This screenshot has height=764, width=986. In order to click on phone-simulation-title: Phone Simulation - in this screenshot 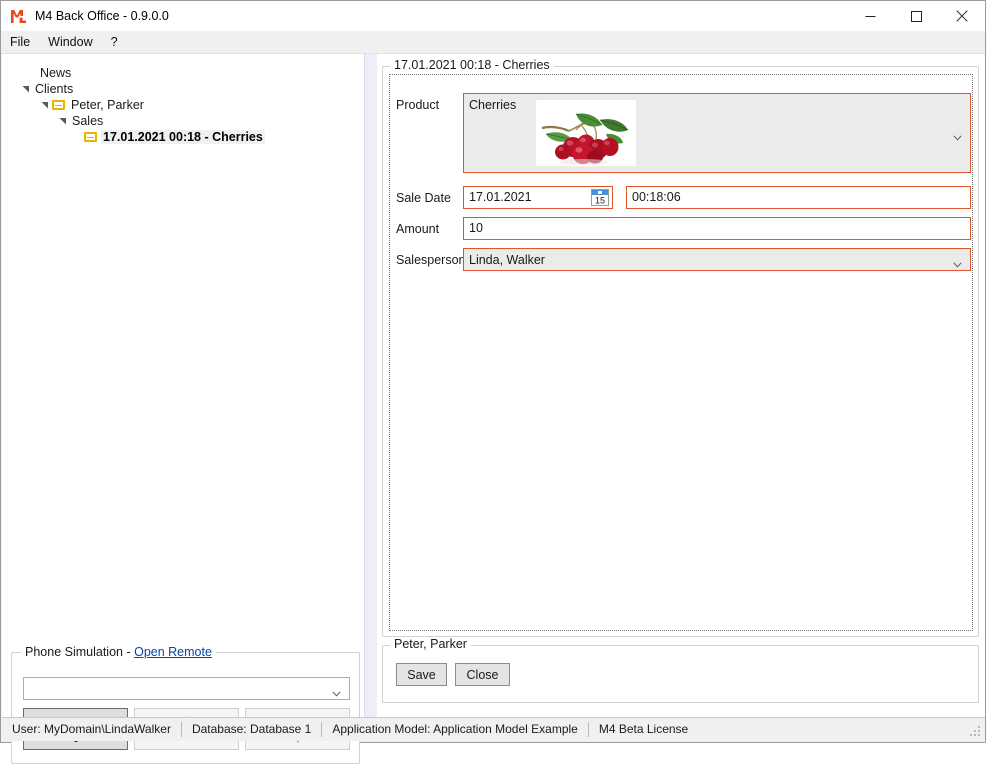, I will do `click(80, 652)`.